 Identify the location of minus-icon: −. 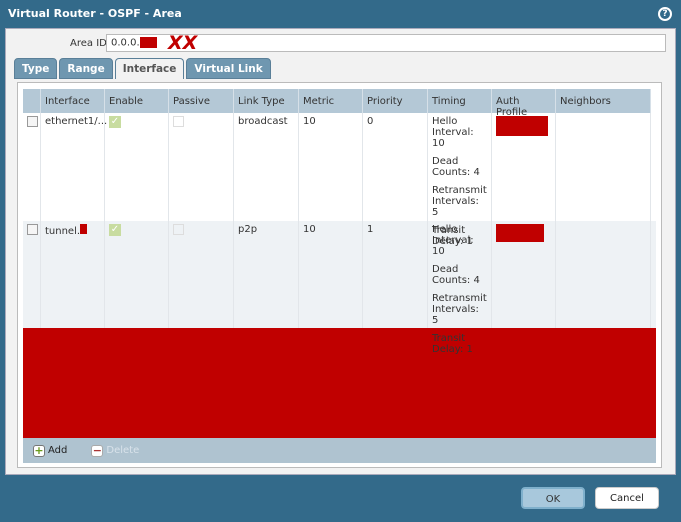
(97, 450).